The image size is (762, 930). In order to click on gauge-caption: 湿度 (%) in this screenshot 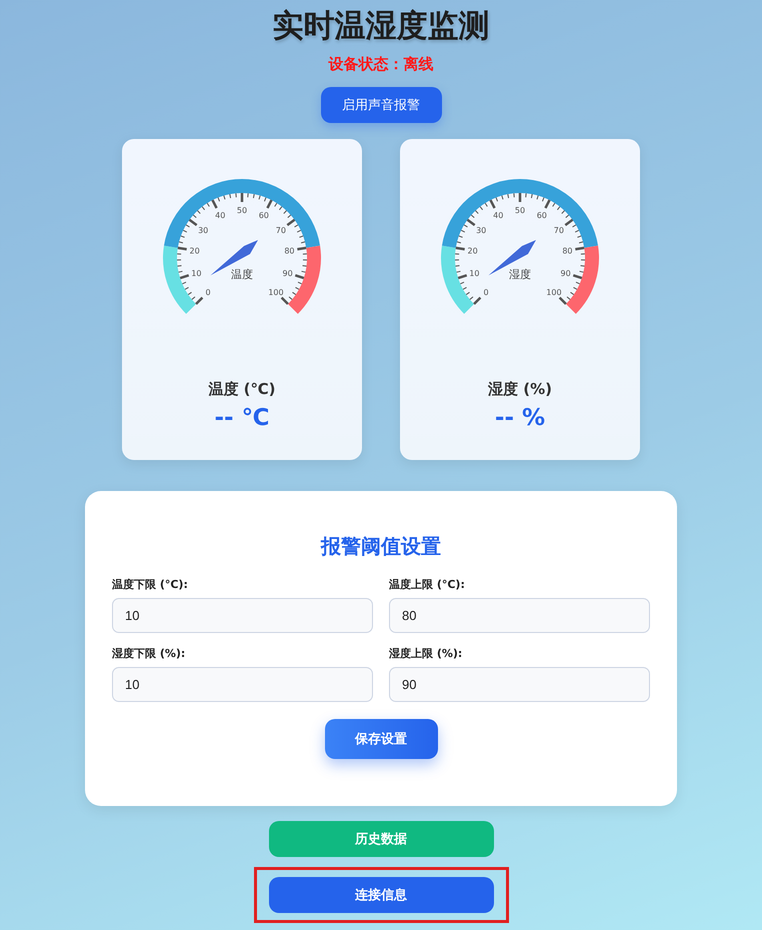, I will do `click(520, 389)`.